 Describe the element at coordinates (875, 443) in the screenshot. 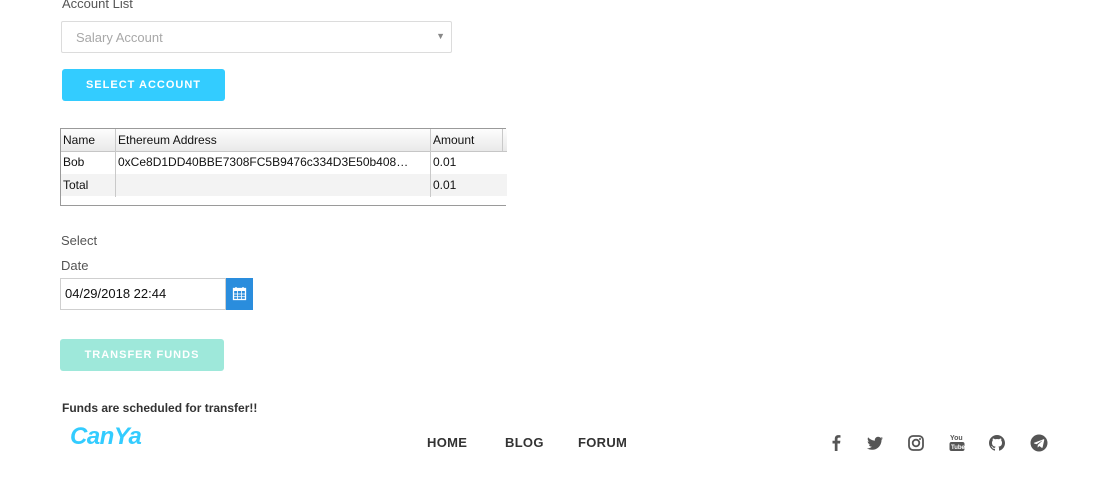

I see `twitter-icon` at that location.